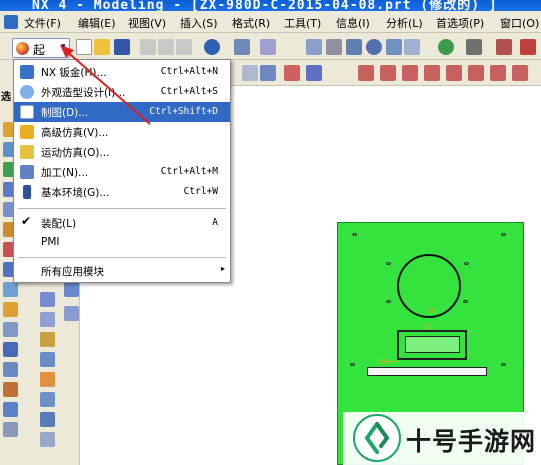 The width and height of the screenshot is (541, 465). I want to click on watermark-logo-icon, so click(377, 438).